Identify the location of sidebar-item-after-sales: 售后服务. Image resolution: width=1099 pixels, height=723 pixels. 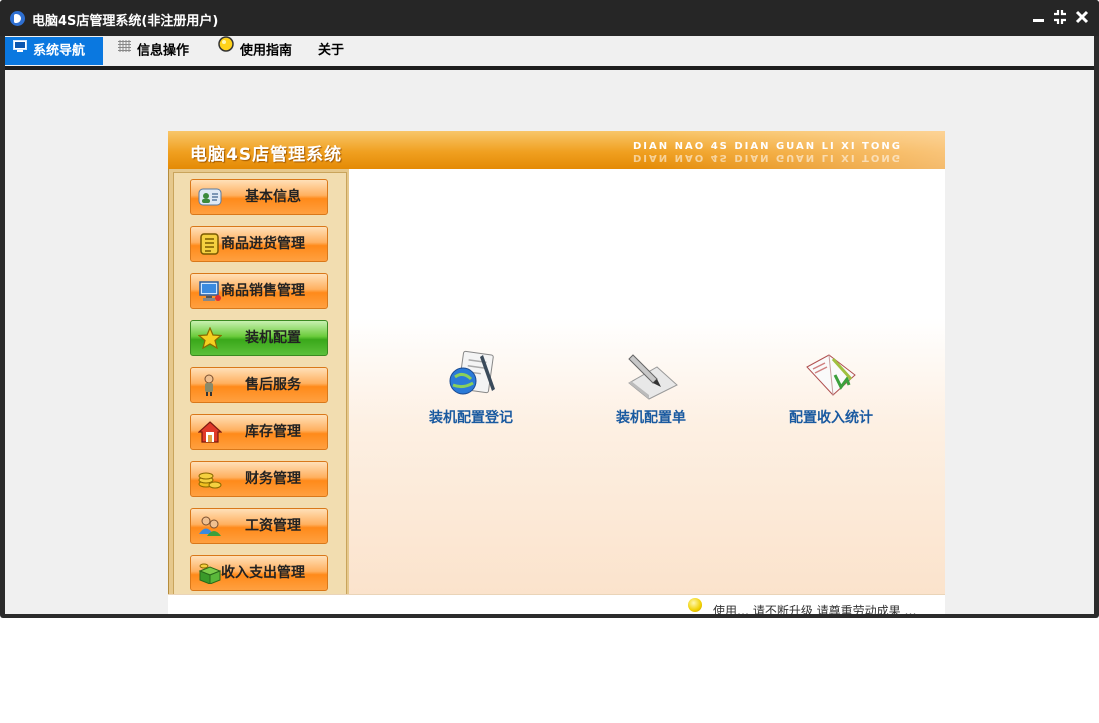
(259, 385).